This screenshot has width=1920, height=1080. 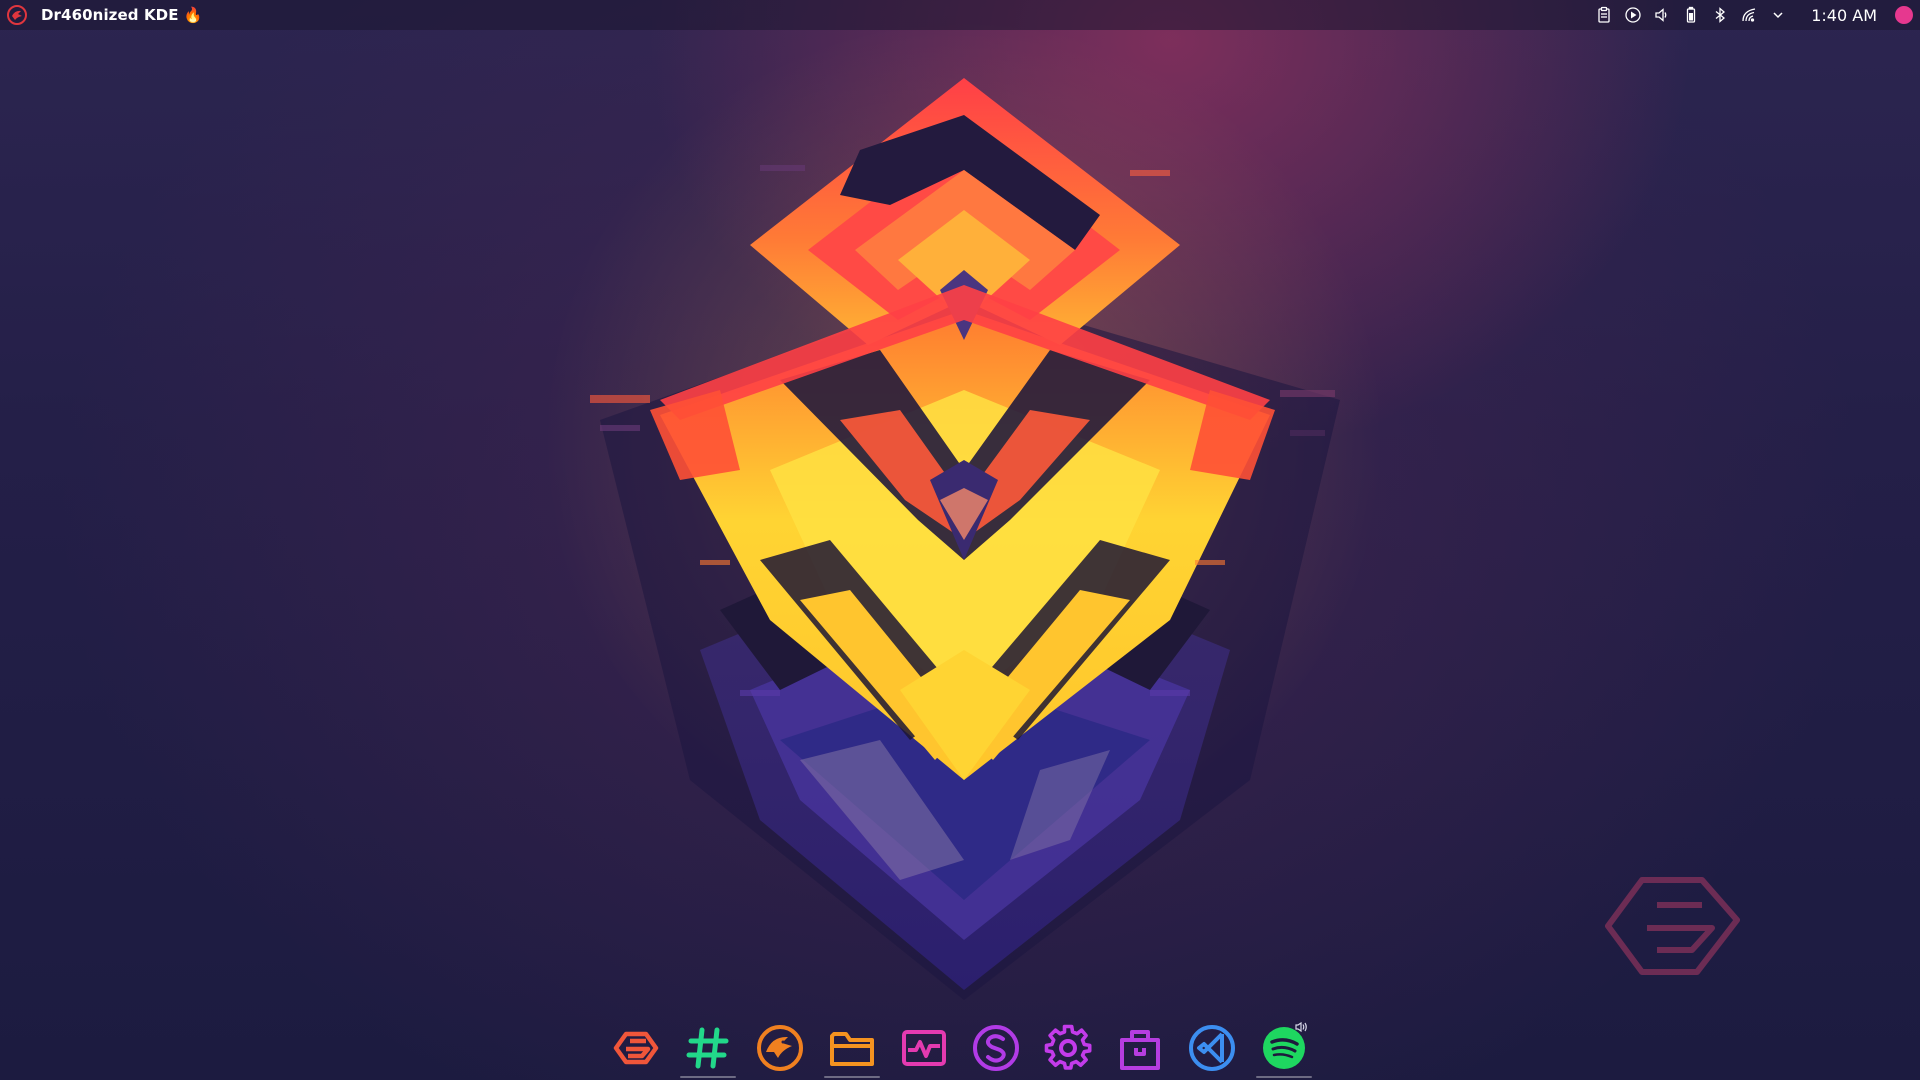 I want to click on hashtag-icon, so click(x=707, y=1048).